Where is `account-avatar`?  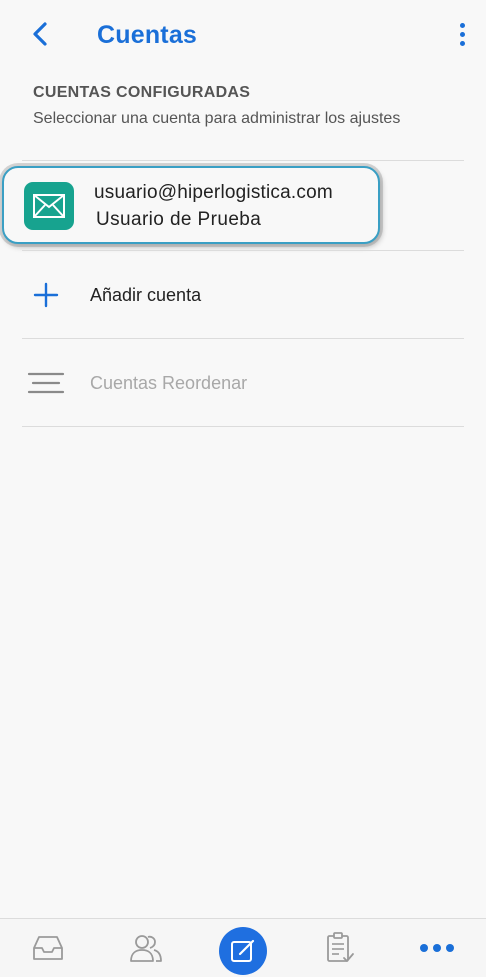 account-avatar is located at coordinates (49, 206).